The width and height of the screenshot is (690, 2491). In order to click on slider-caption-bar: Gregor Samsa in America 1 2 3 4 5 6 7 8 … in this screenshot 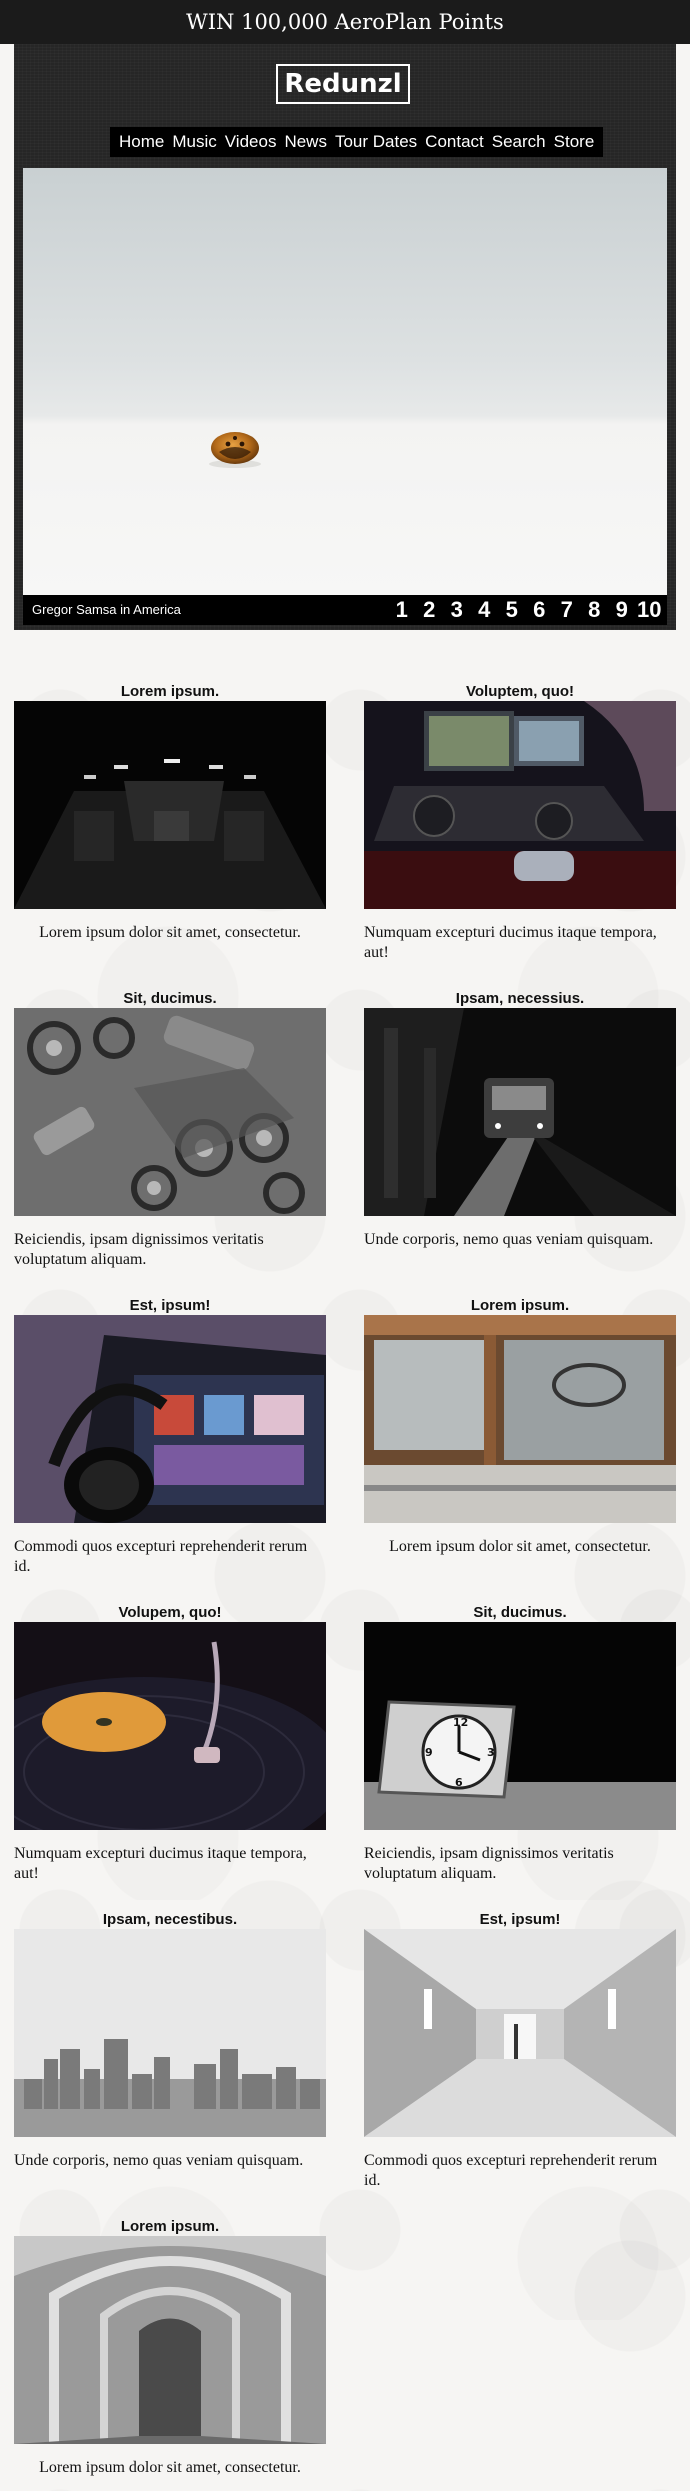, I will do `click(345, 610)`.